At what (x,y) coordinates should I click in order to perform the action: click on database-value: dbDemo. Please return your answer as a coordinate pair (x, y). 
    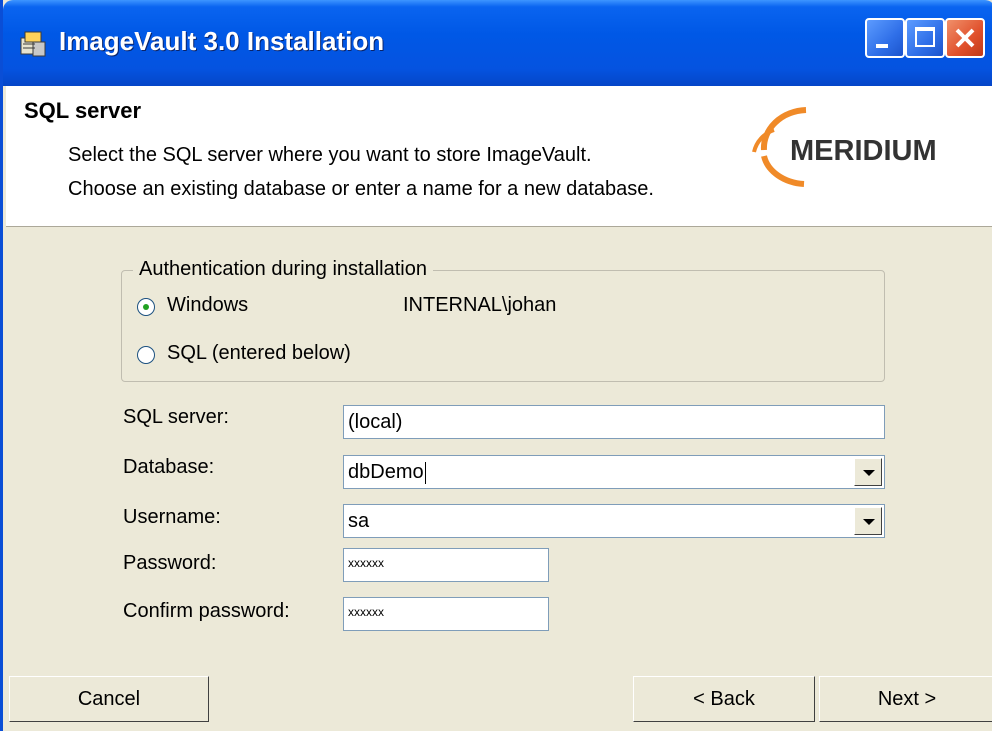
    Looking at the image, I should click on (386, 472).